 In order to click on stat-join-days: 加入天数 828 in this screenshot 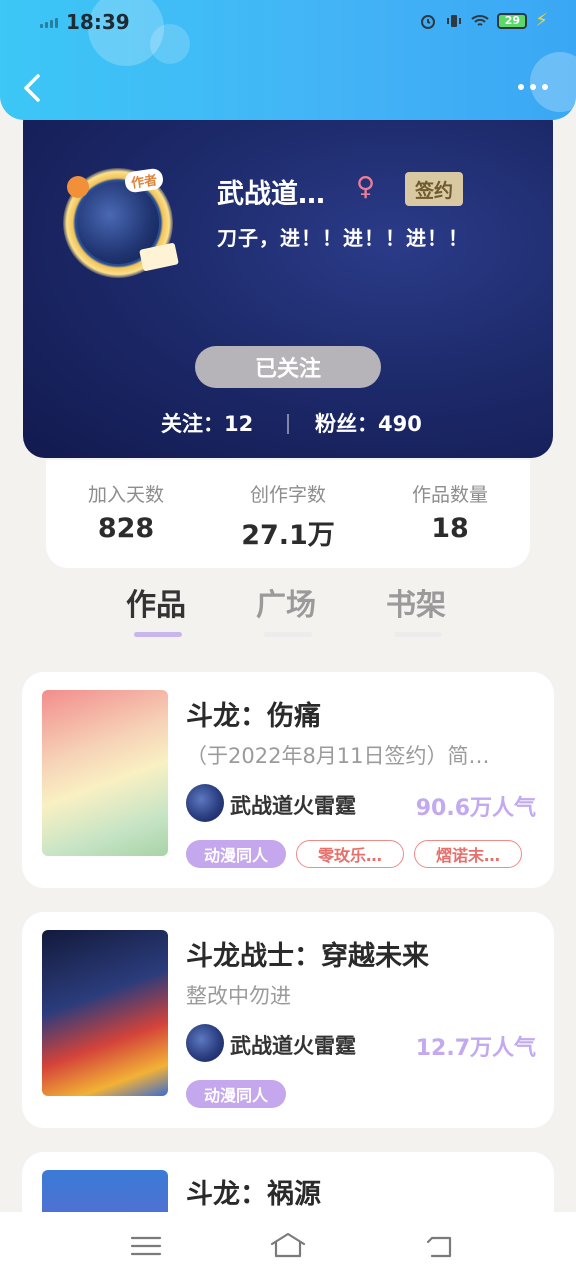, I will do `click(126, 512)`.